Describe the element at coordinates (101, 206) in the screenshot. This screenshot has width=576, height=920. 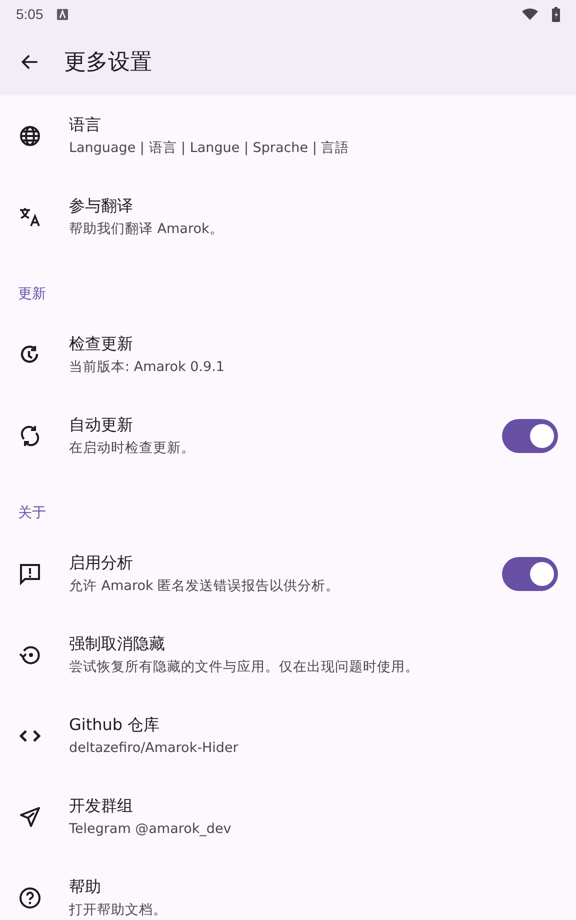
I see `item-title: 参与翻译` at that location.